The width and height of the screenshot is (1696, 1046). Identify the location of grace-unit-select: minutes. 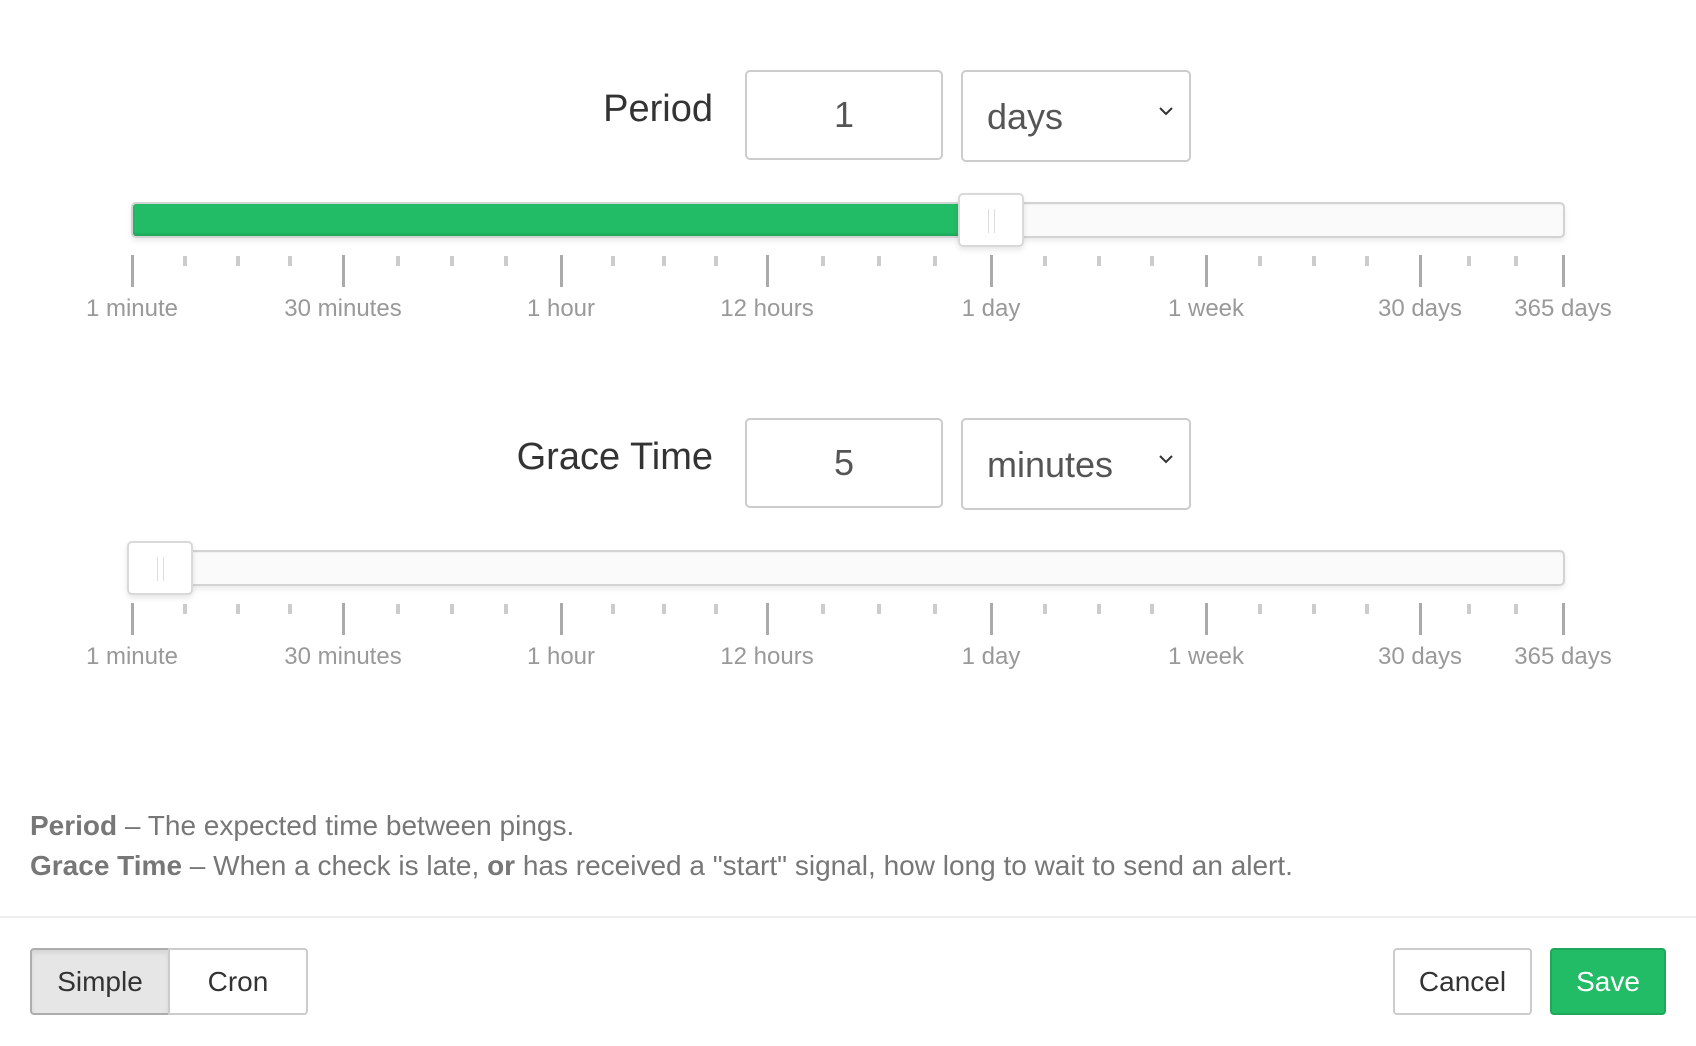
(1076, 464).